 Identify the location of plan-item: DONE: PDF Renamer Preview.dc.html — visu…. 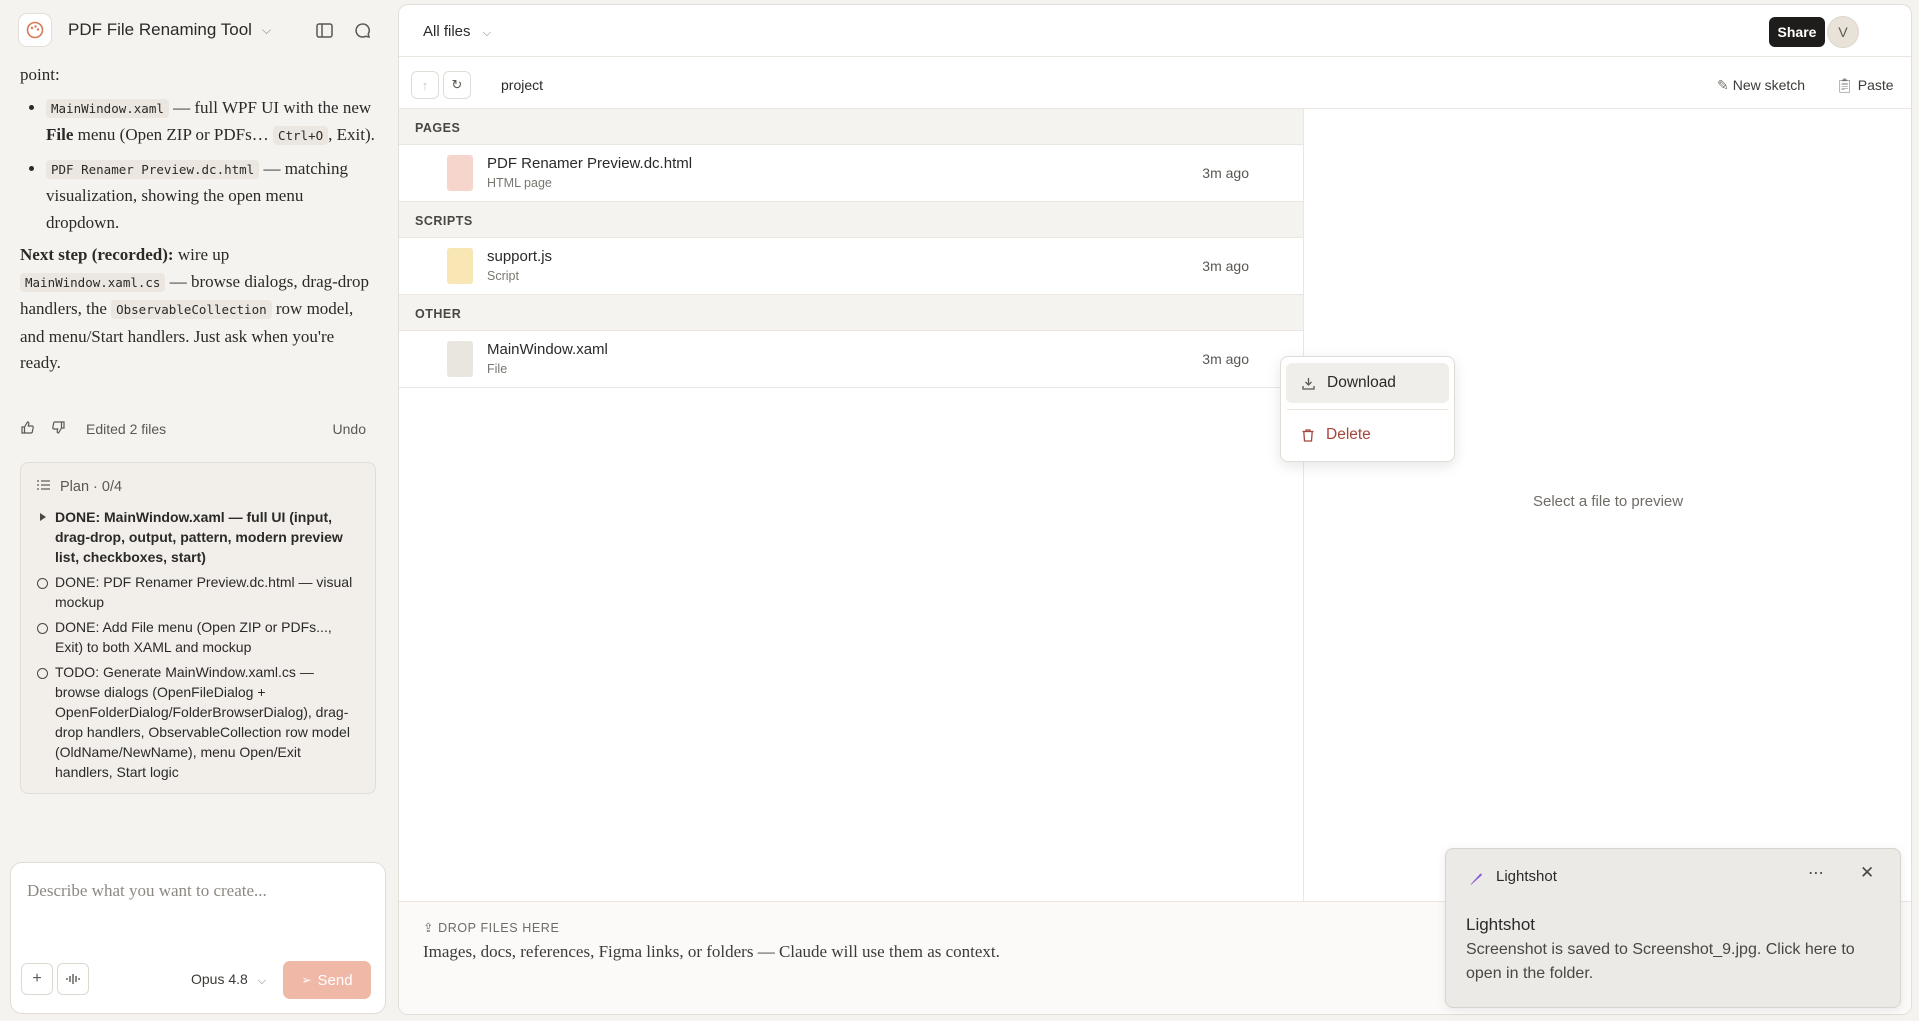
(198, 592).